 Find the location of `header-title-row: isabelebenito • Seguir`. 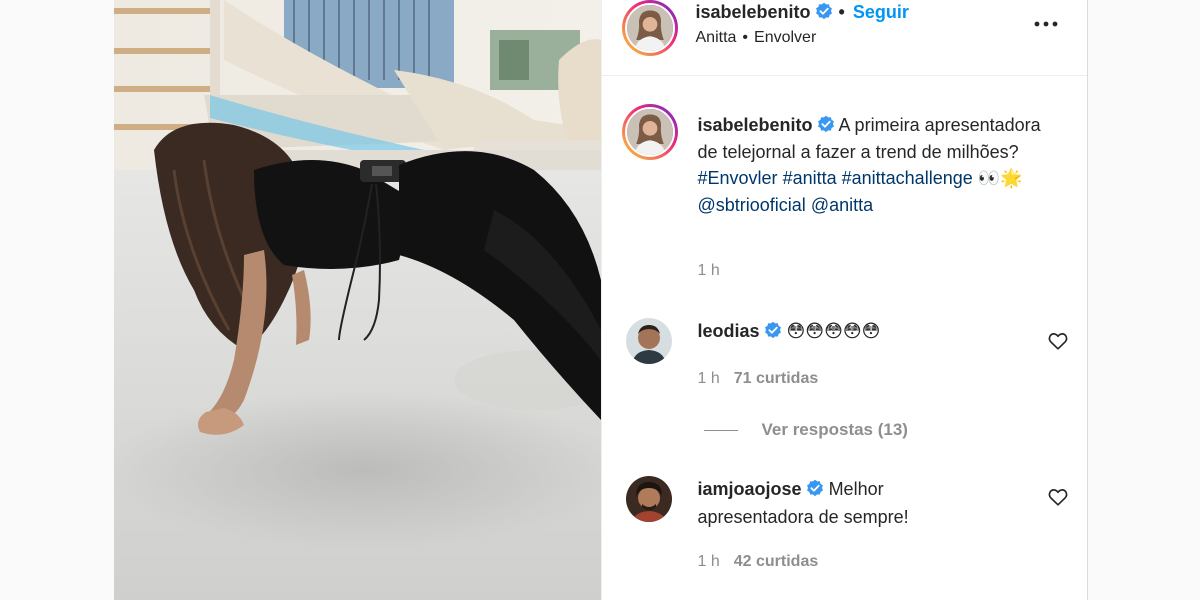

header-title-row: isabelebenito • Seguir is located at coordinates (802, 12).